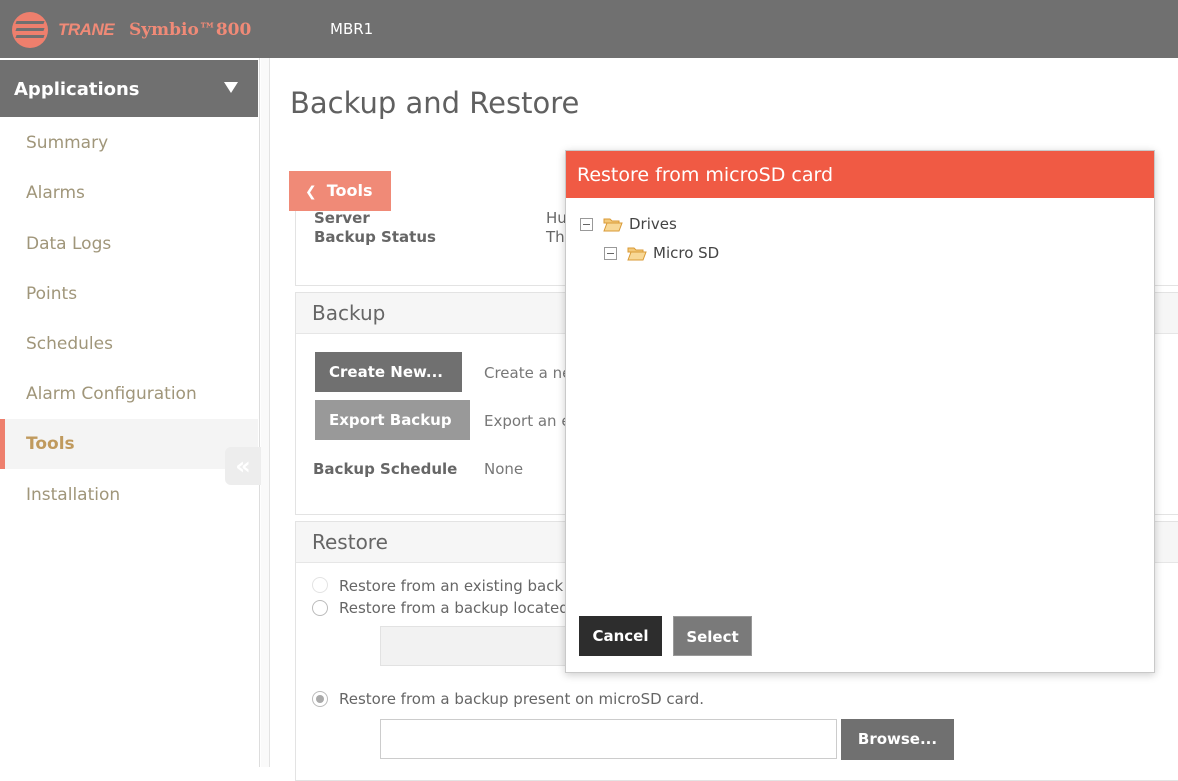 The height and width of the screenshot is (781, 1178). Describe the element at coordinates (30, 30) in the screenshot. I see `trane-logo-icon` at that location.